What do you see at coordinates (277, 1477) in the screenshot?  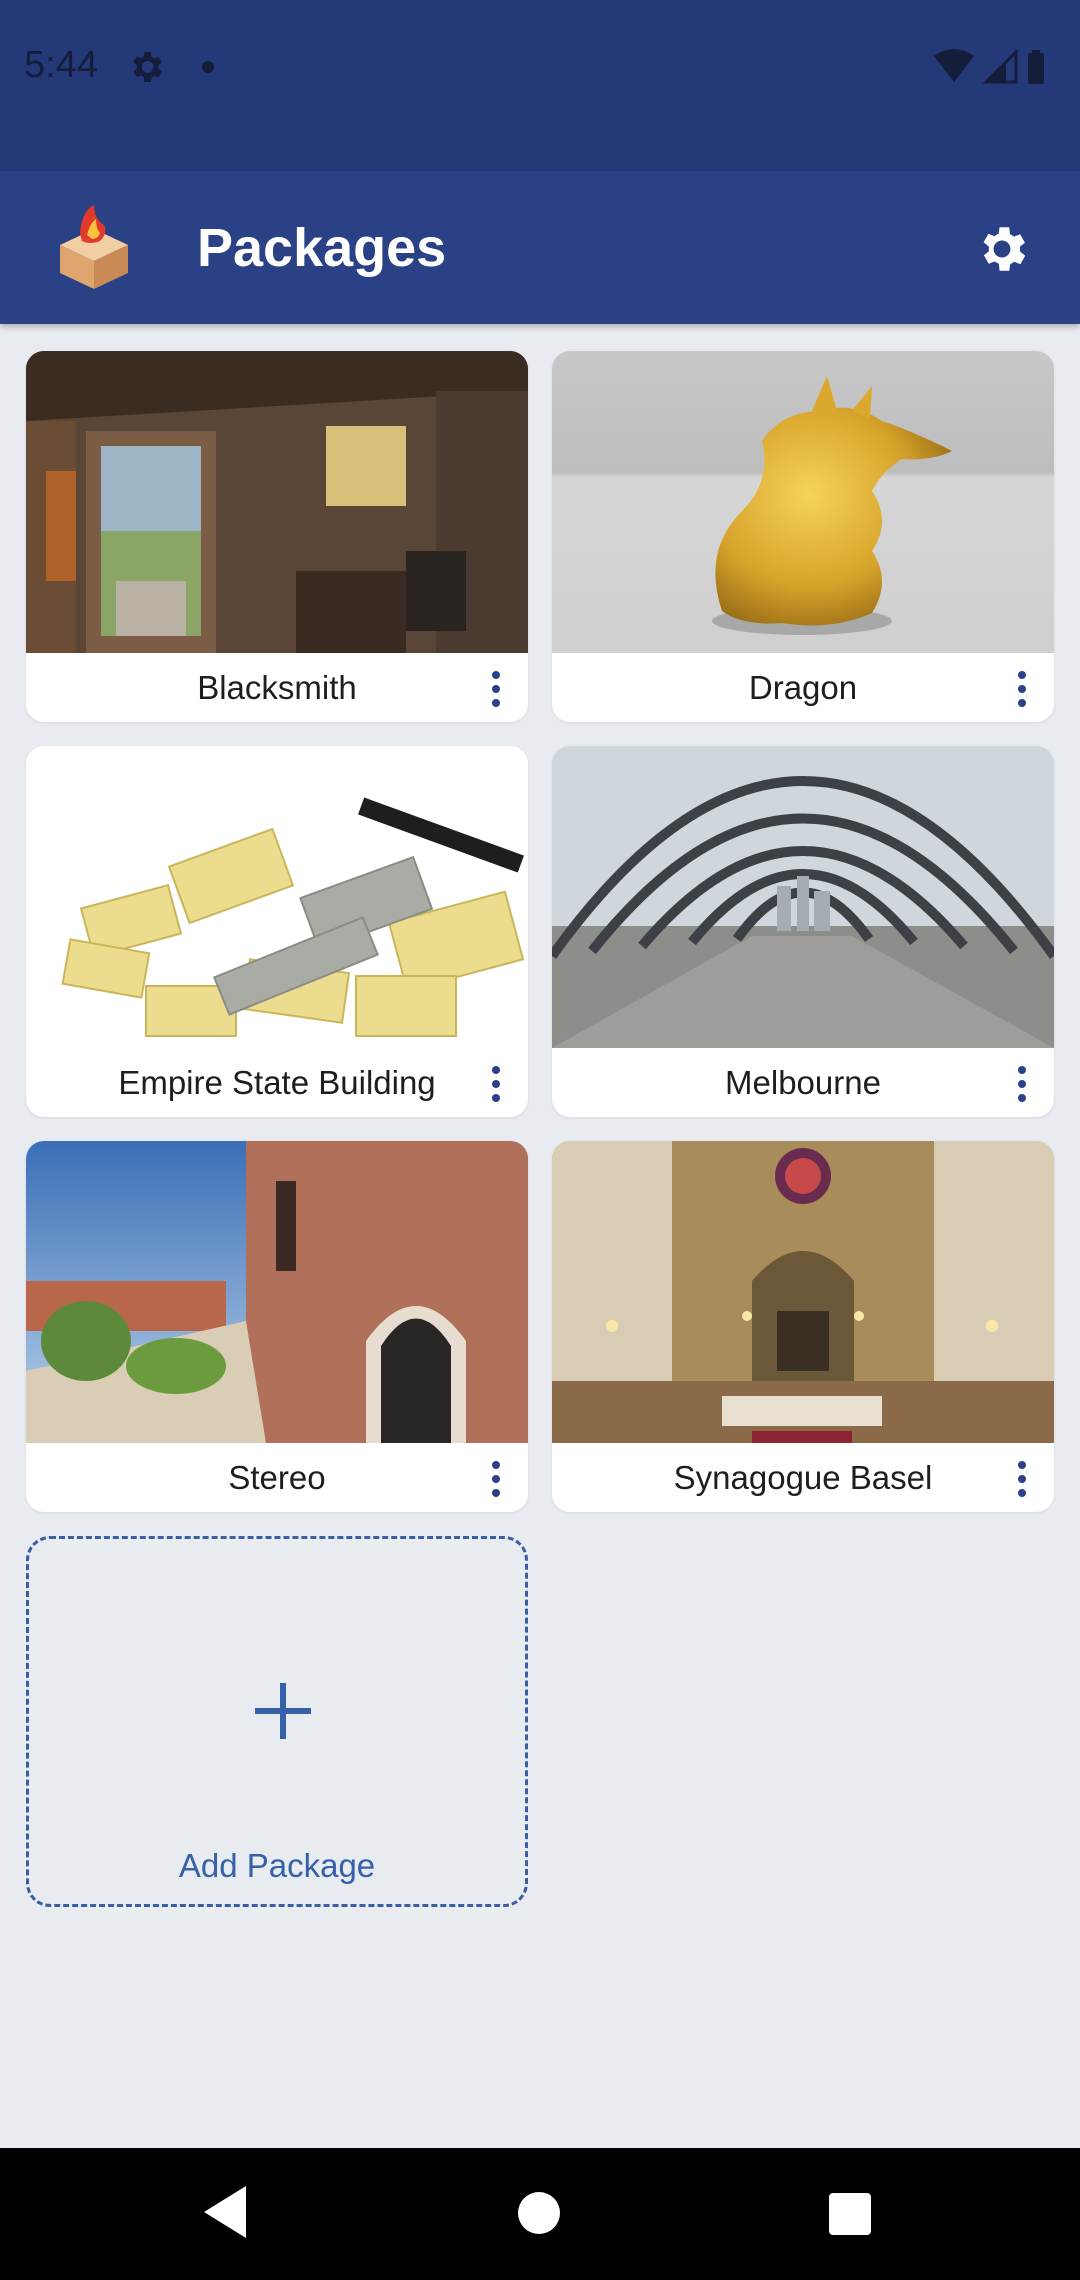 I see `package-name: Stereo` at bounding box center [277, 1477].